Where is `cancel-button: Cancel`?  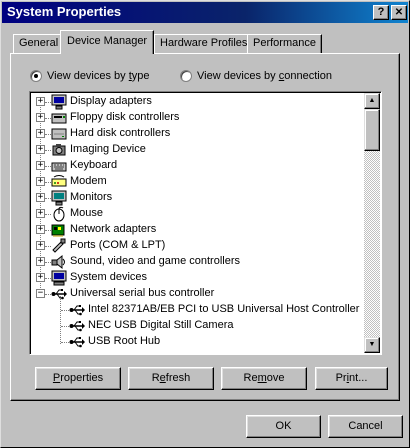 cancel-button: Cancel is located at coordinates (365, 426).